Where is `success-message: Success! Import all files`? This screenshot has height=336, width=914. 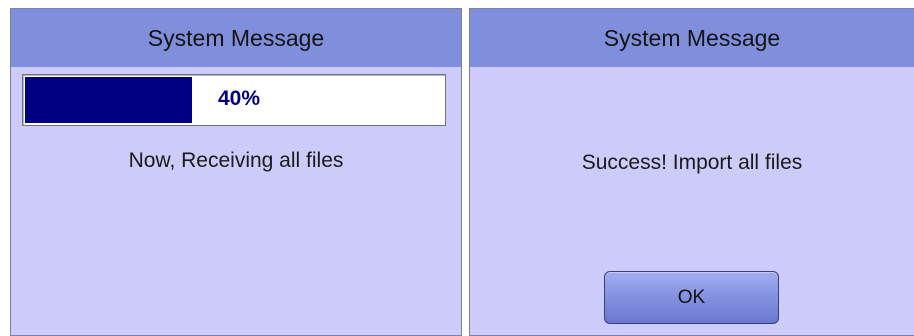 success-message: Success! Import all files is located at coordinates (692, 162).